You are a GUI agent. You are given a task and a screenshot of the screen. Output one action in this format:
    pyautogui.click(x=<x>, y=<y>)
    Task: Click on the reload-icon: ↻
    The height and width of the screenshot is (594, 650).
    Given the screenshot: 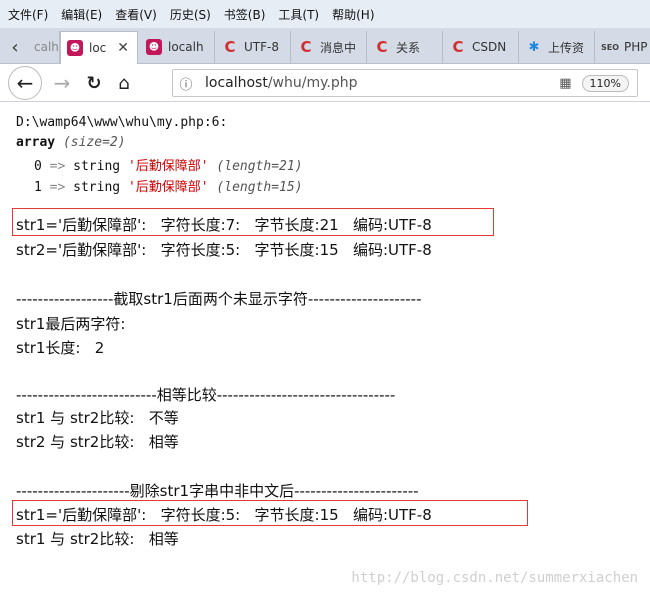 What is the action you would take?
    pyautogui.click(x=94, y=83)
    